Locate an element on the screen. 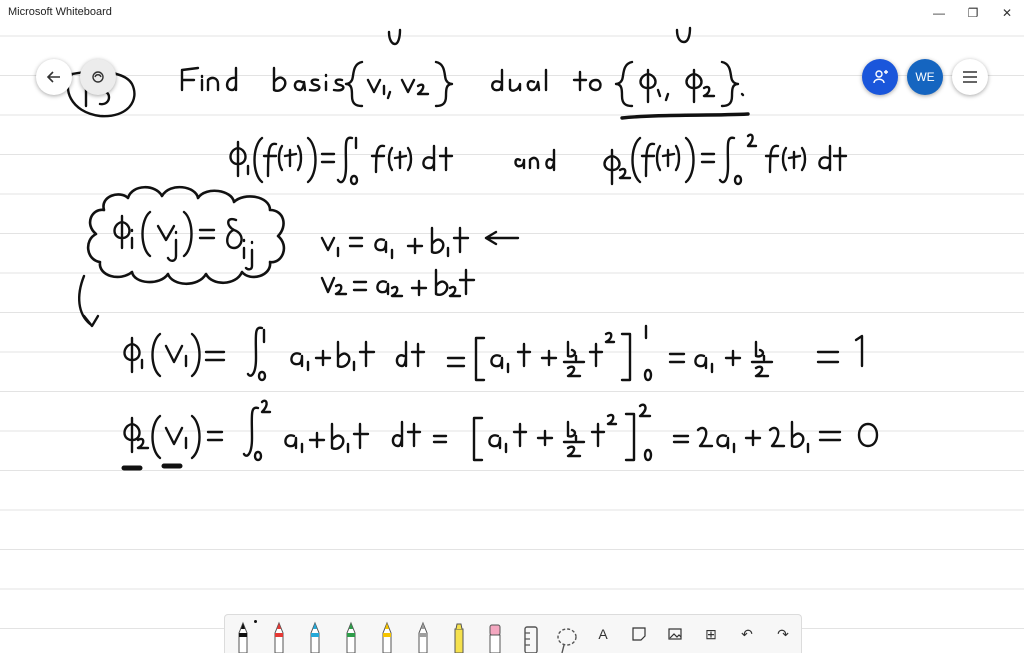  tool-pen-black is located at coordinates (243, 634).